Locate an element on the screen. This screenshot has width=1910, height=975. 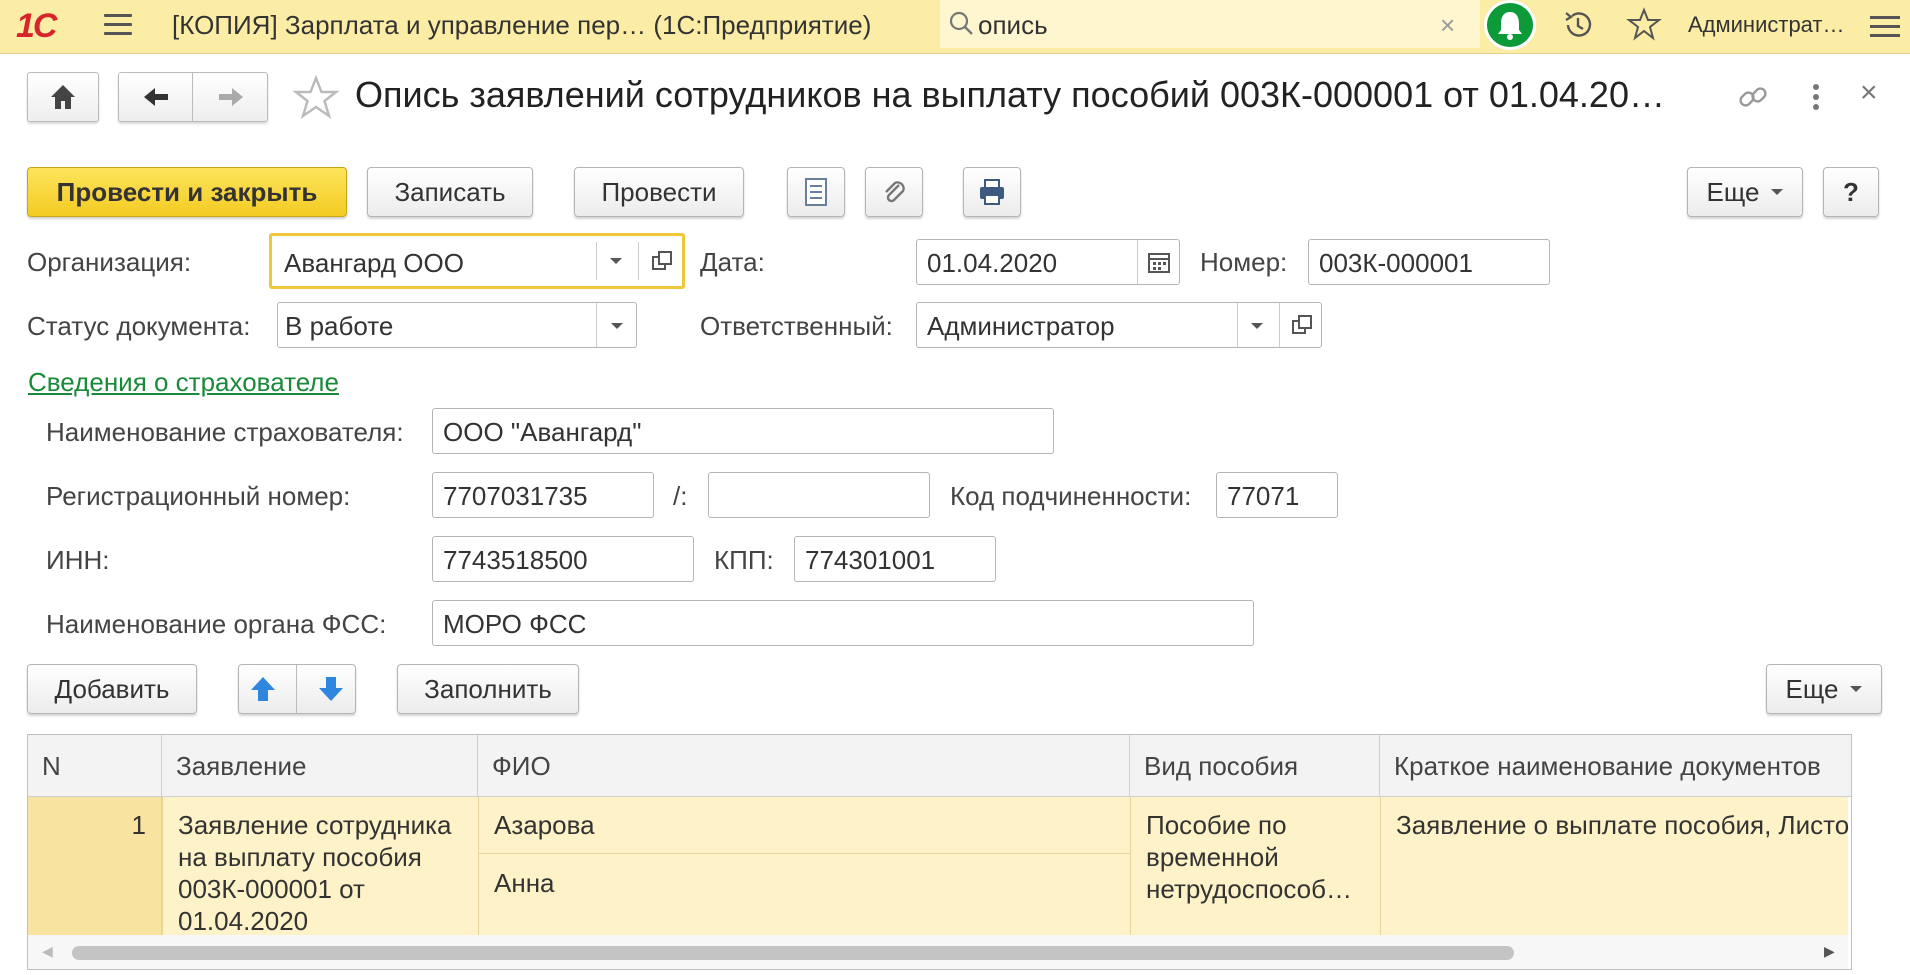
subord-code-field: 77071 is located at coordinates (1277, 495).